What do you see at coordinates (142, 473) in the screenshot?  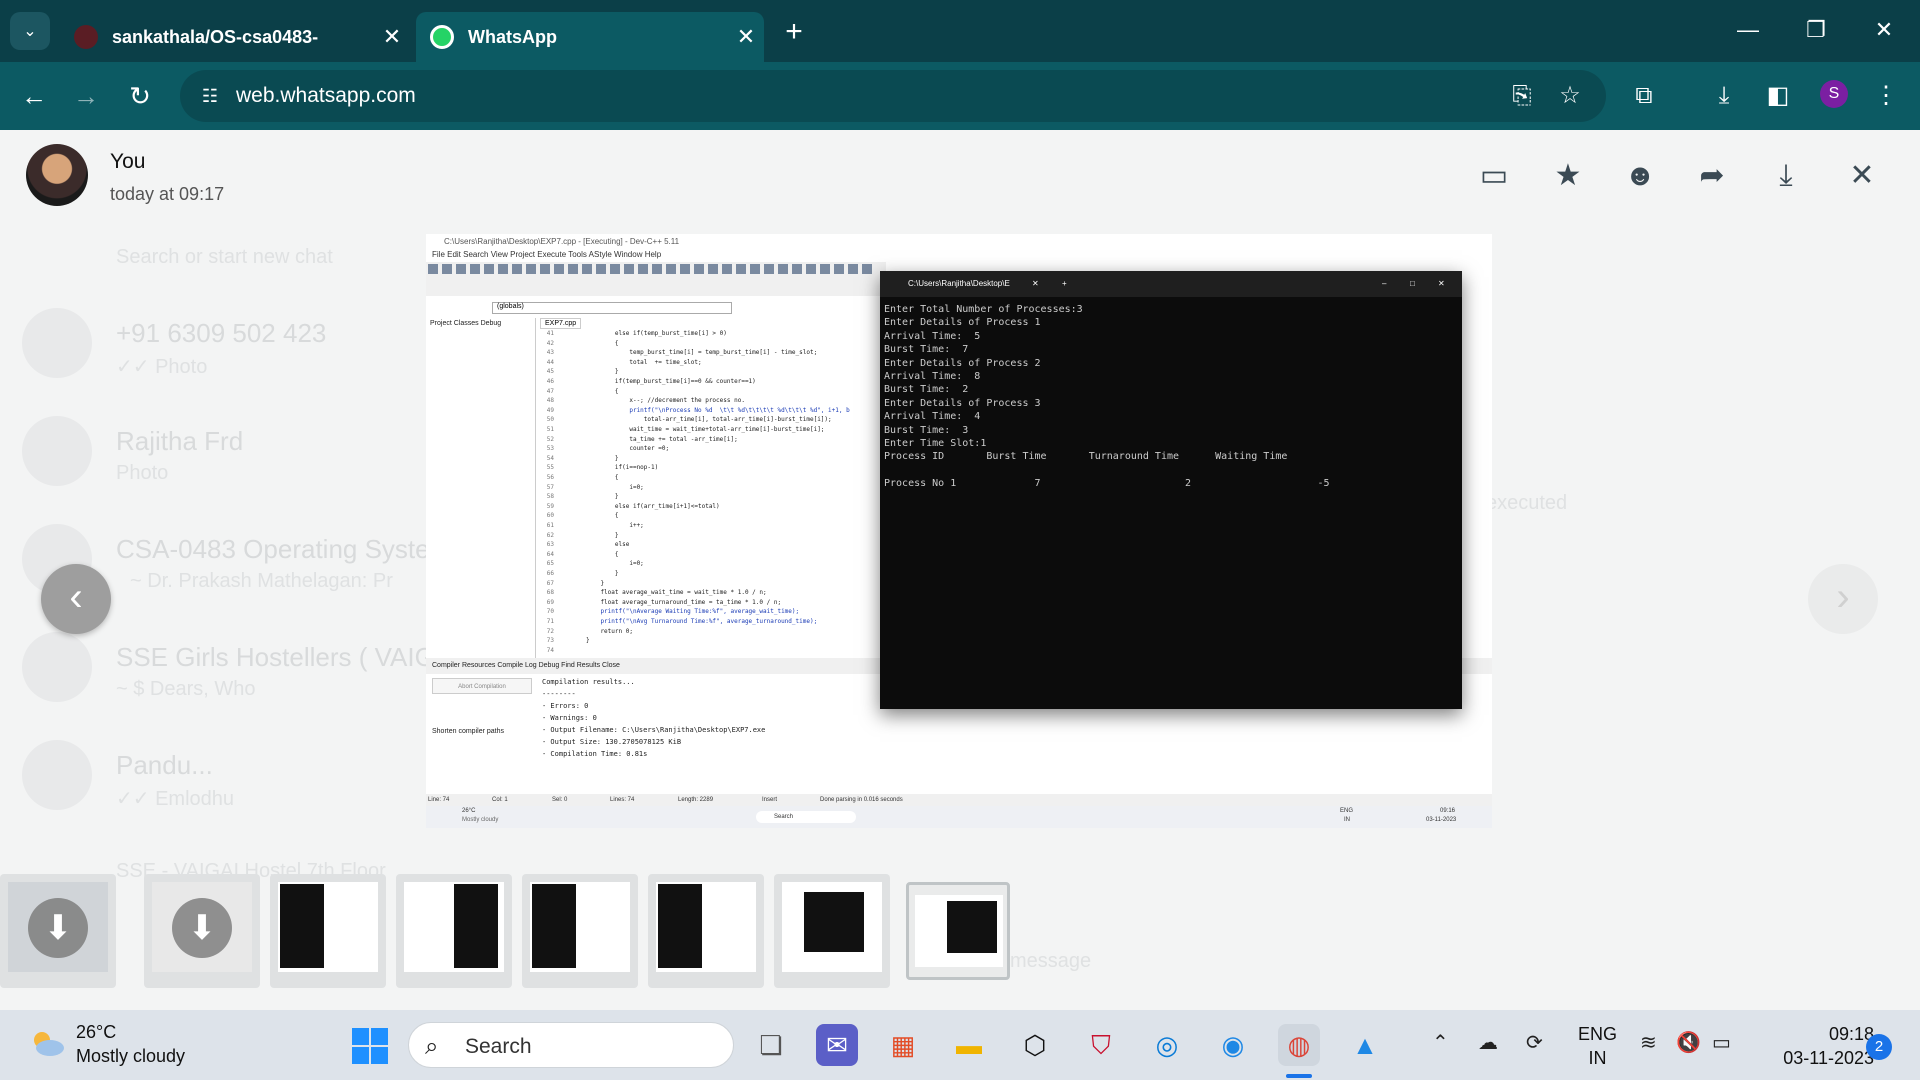 I see `background-chat-preview: Photo` at bounding box center [142, 473].